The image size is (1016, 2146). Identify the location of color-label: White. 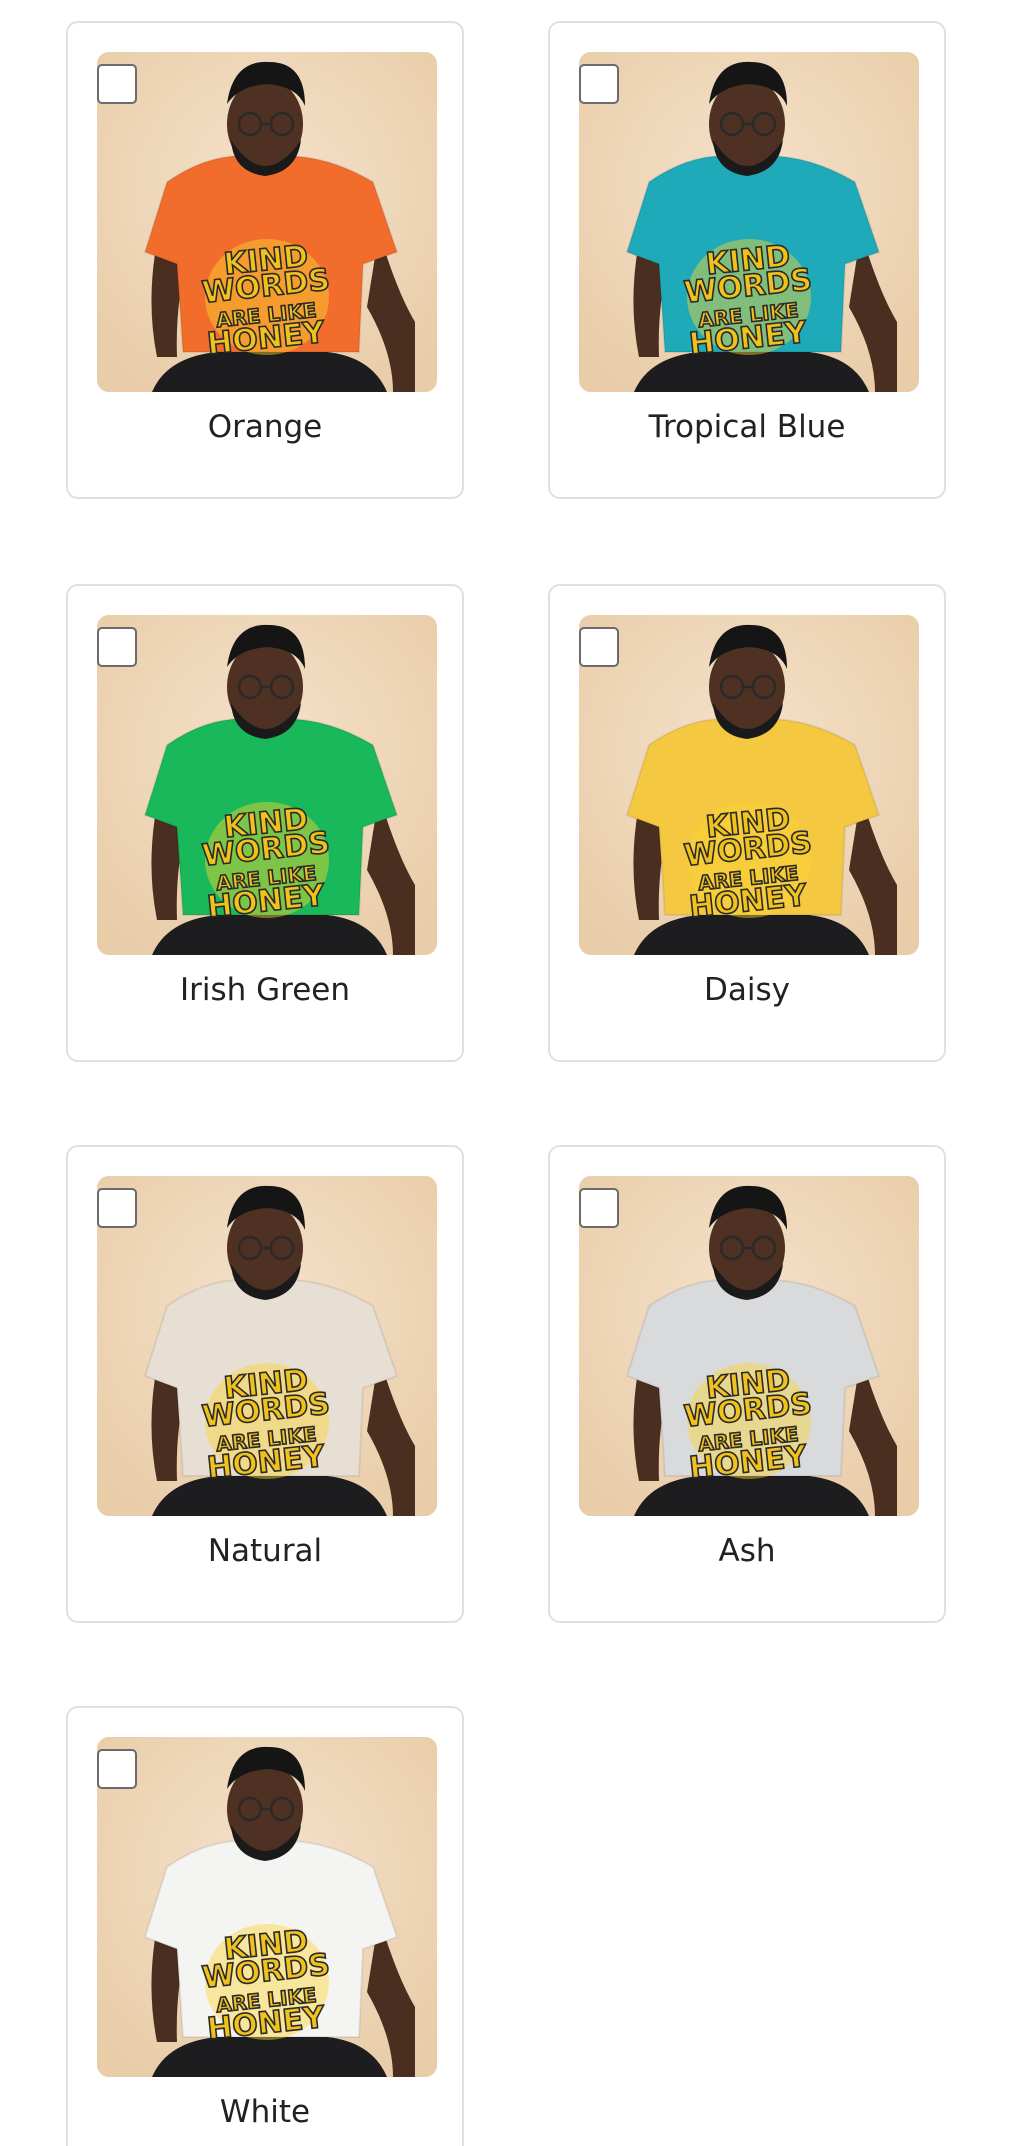
(265, 2112).